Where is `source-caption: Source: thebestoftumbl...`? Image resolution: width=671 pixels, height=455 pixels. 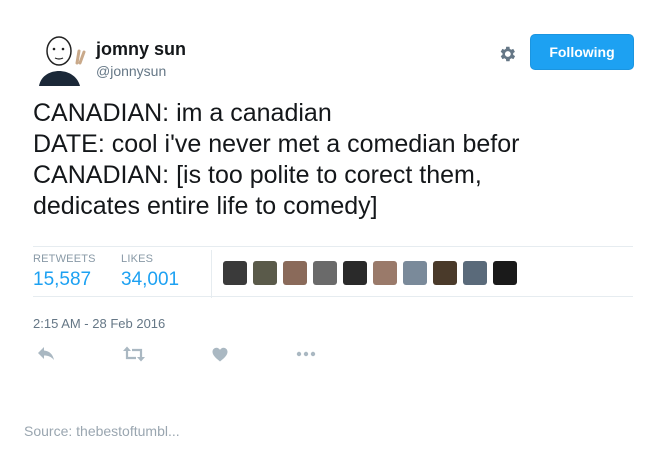
source-caption: Source: thebestoftumbl... is located at coordinates (102, 431).